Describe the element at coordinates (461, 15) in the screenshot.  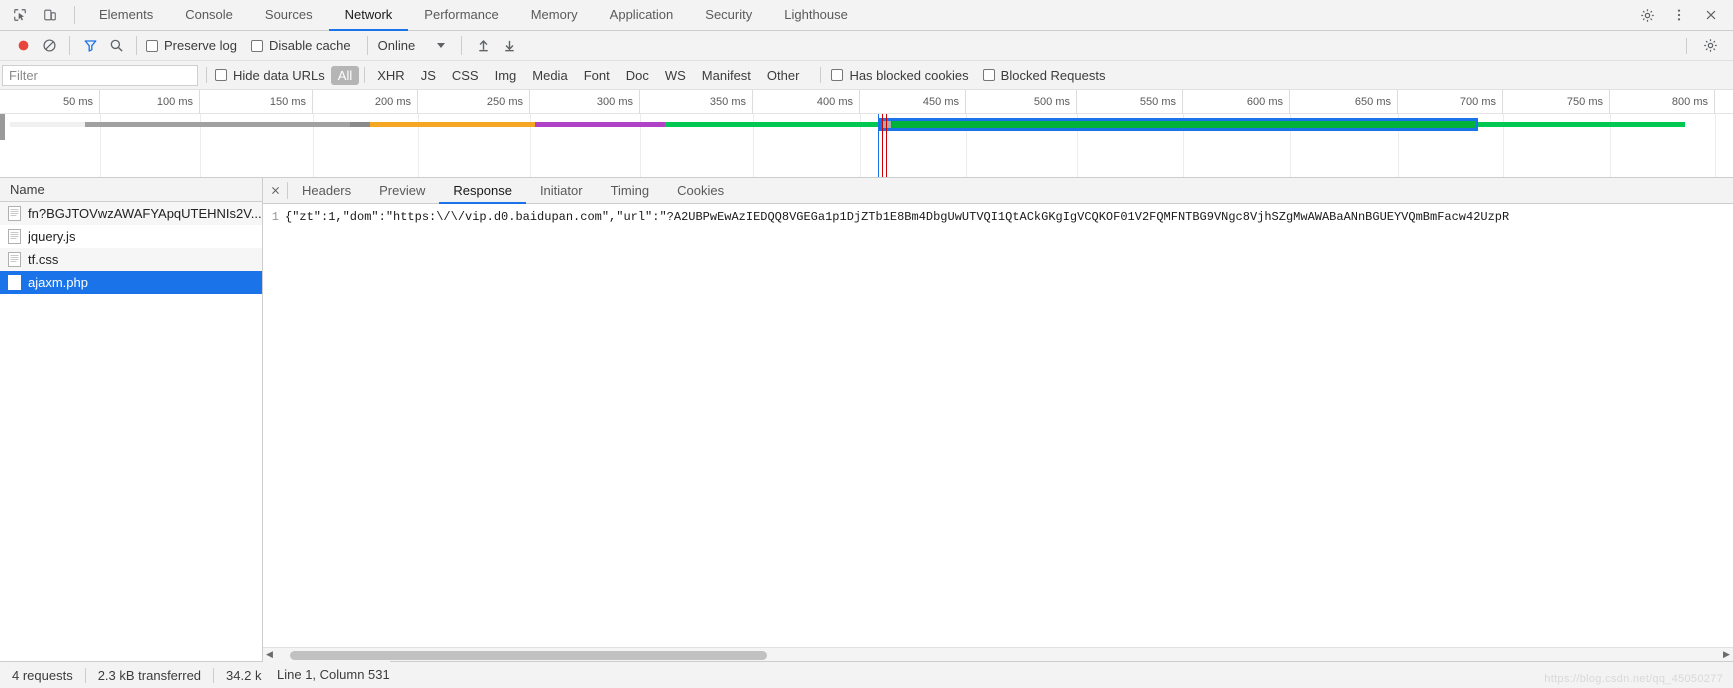
I see `tab-performance: Performance` at that location.